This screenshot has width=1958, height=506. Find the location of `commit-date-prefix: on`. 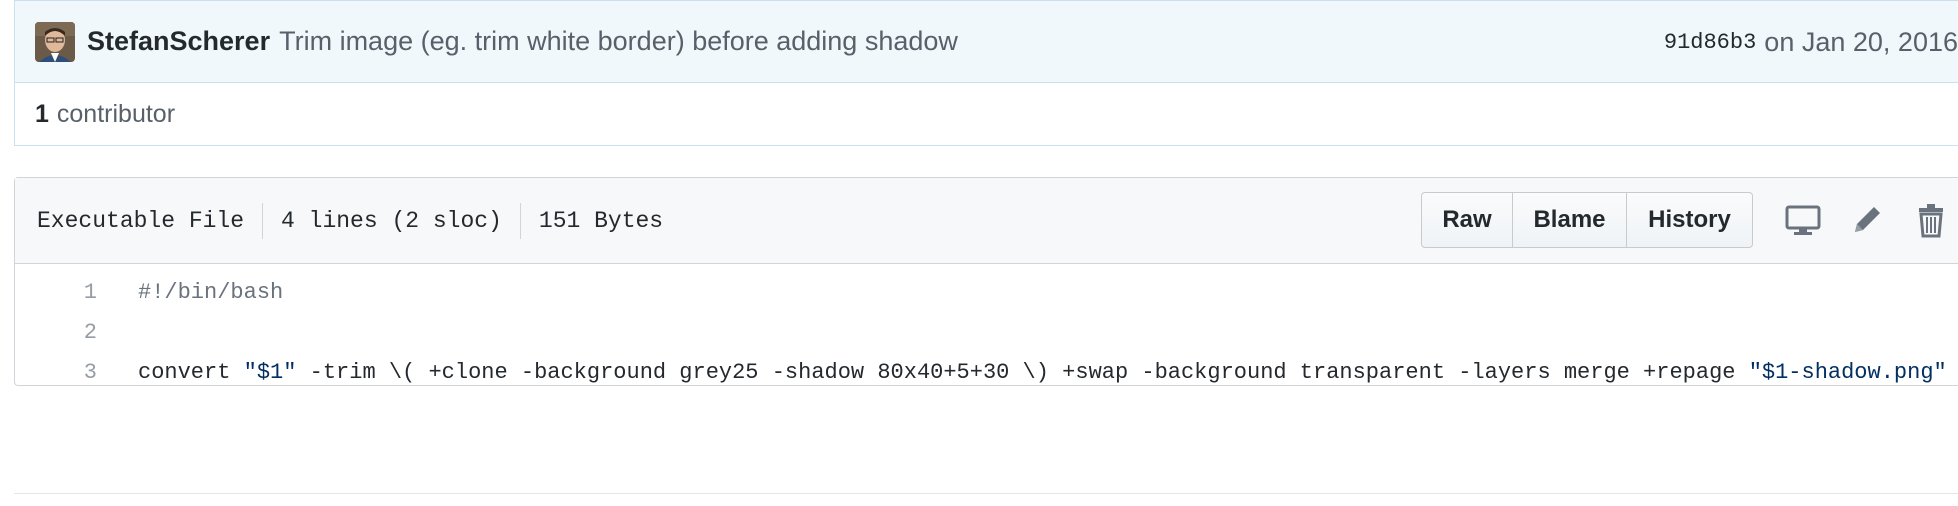

commit-date-prefix: on is located at coordinates (1779, 41).